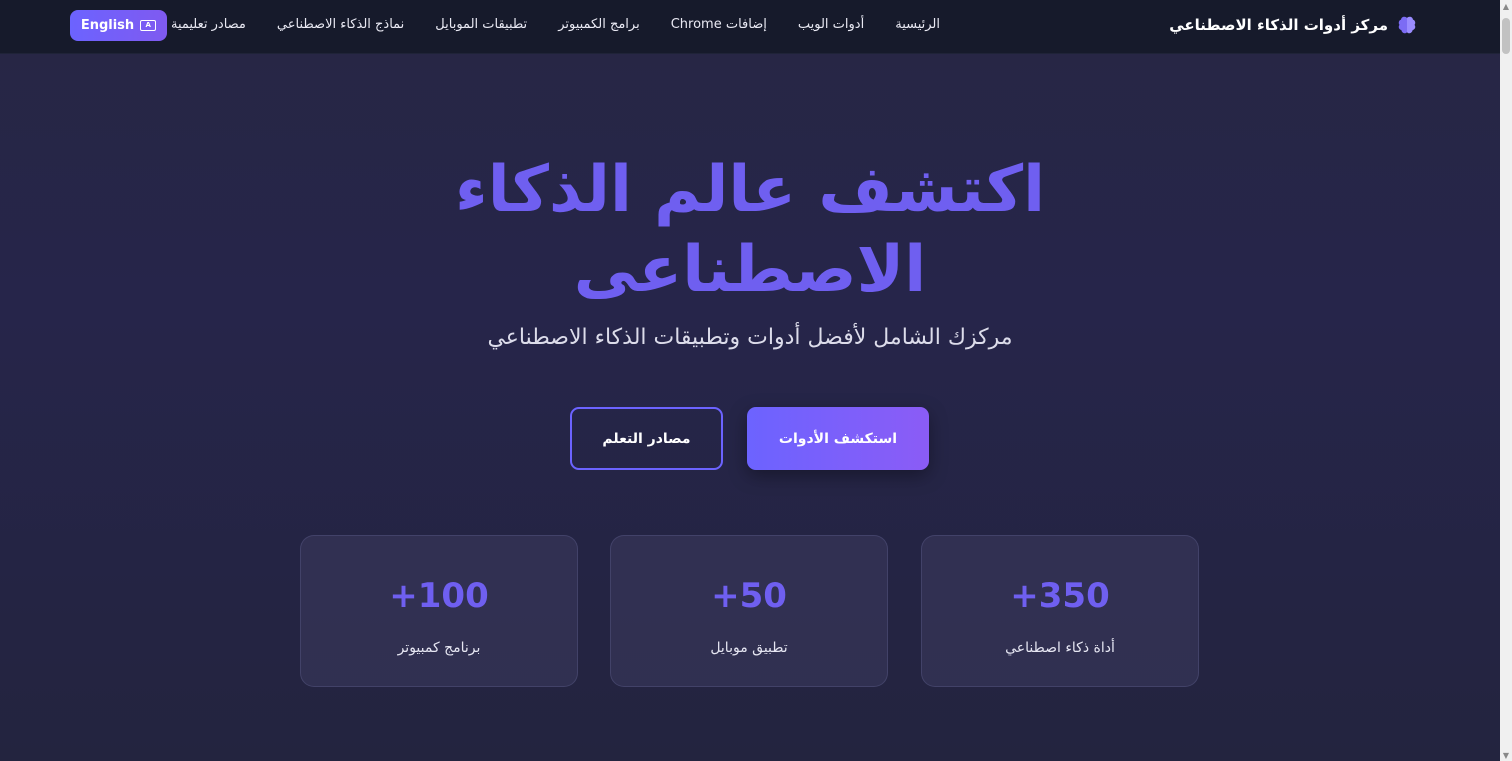  Describe the element at coordinates (1278, 25) in the screenshot. I see `brand-title: مركز أدوات الذكاء الاصطناعي` at that location.